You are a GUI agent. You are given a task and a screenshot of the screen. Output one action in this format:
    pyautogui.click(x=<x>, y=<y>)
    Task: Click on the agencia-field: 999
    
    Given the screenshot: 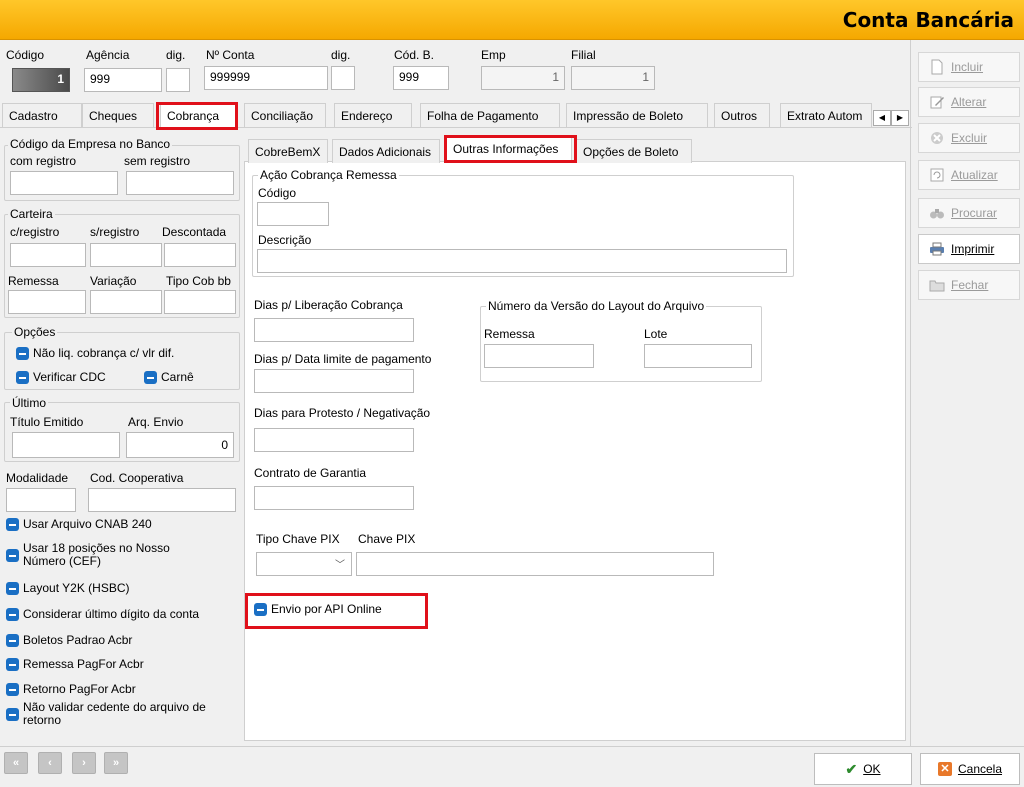 What is the action you would take?
    pyautogui.click(x=123, y=80)
    